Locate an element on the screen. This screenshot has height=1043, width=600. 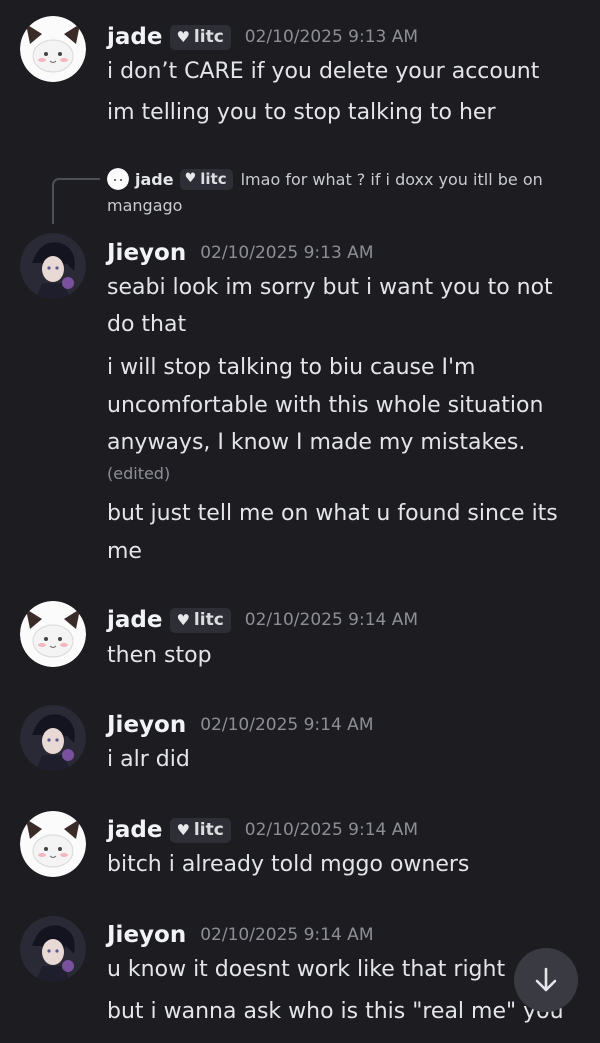
message-text: im telling you to stop talking to her is located at coordinates (301, 112).